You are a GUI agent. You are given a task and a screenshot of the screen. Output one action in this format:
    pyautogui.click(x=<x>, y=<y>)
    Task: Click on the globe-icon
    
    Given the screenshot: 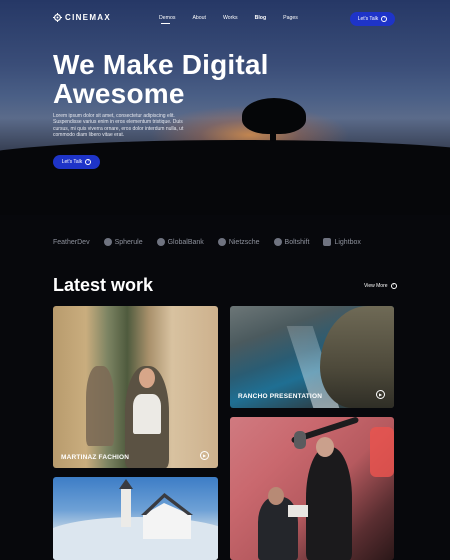 What is the action you would take?
    pyautogui.click(x=160, y=242)
    